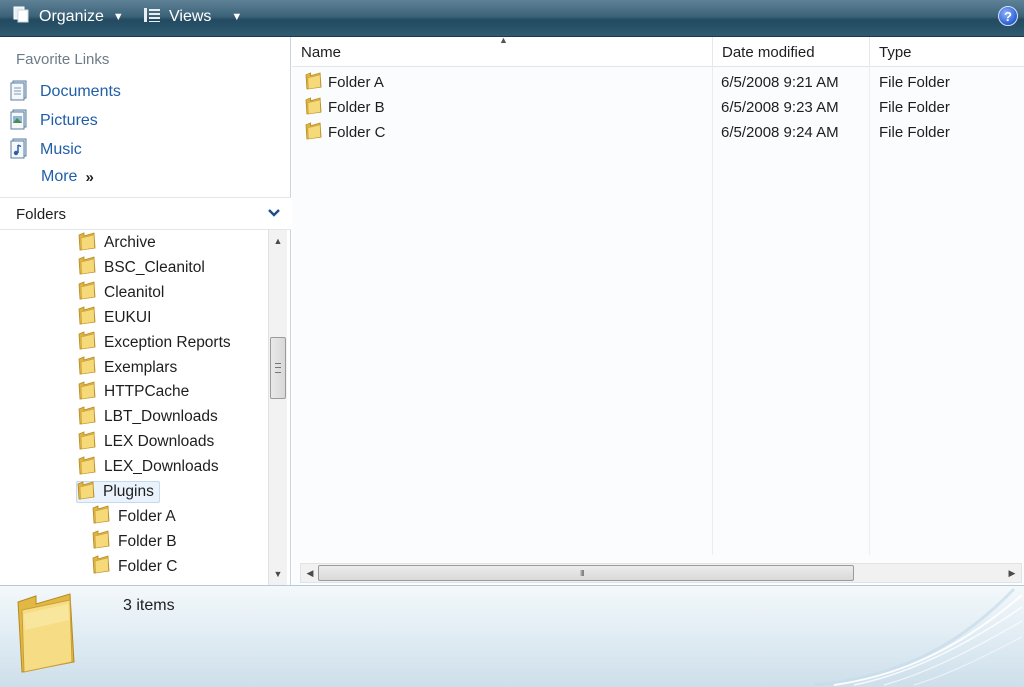  Describe the element at coordinates (161, 417) in the screenshot. I see `tree-item-label: LBT_Downloads` at that location.